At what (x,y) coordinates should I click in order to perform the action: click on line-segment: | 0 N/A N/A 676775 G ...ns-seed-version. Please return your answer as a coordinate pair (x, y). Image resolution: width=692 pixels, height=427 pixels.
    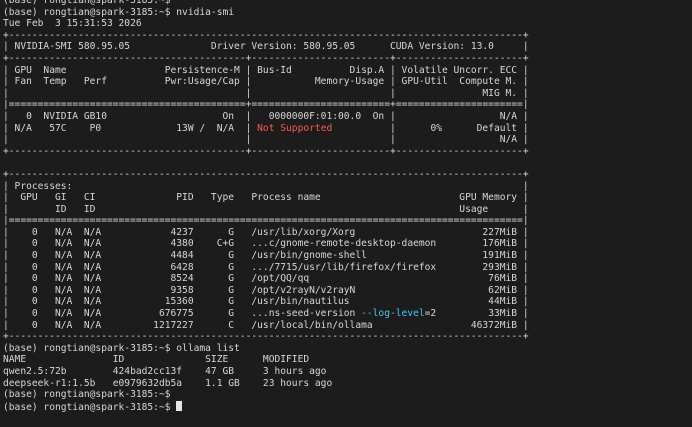
    Looking at the image, I should click on (182, 314).